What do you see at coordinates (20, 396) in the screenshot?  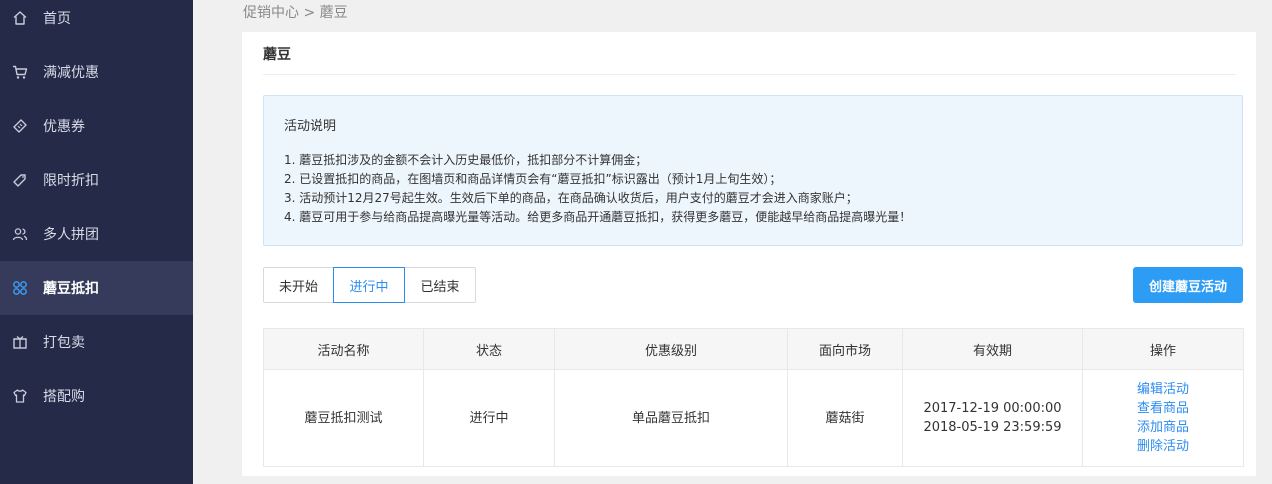 I see `shirt-icon` at bounding box center [20, 396].